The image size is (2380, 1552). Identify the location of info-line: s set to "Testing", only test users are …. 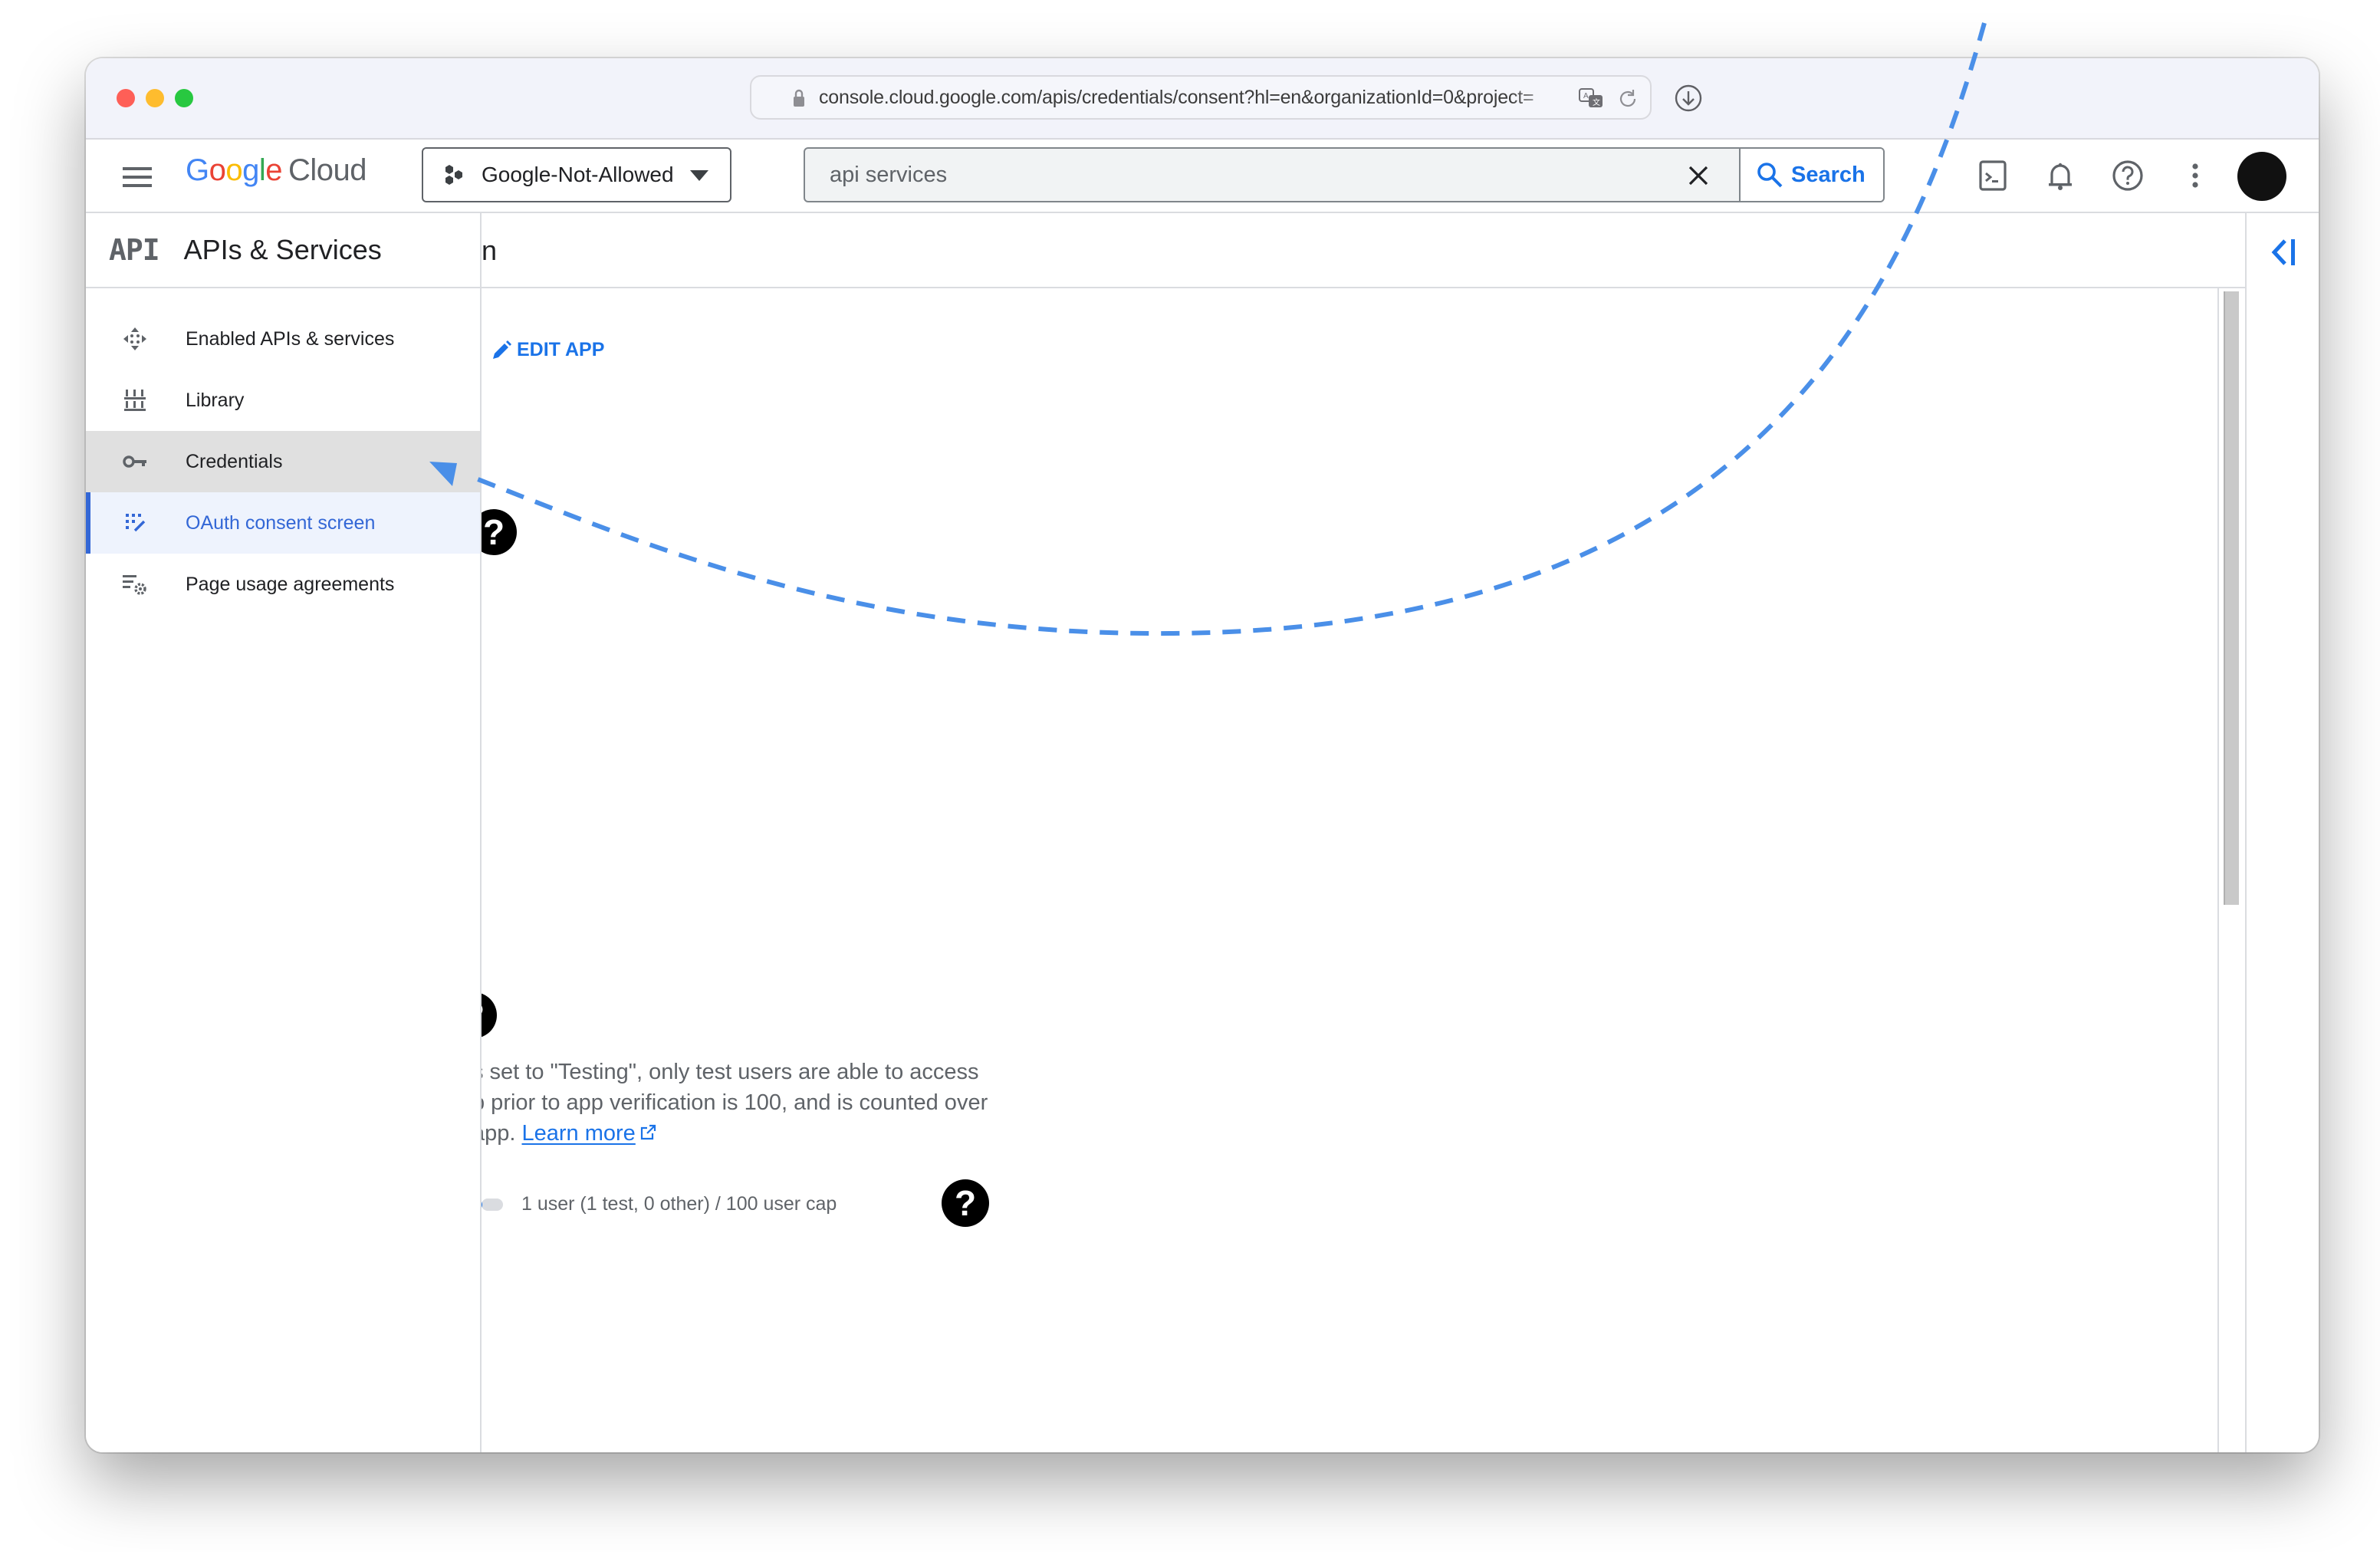
(726, 1072).